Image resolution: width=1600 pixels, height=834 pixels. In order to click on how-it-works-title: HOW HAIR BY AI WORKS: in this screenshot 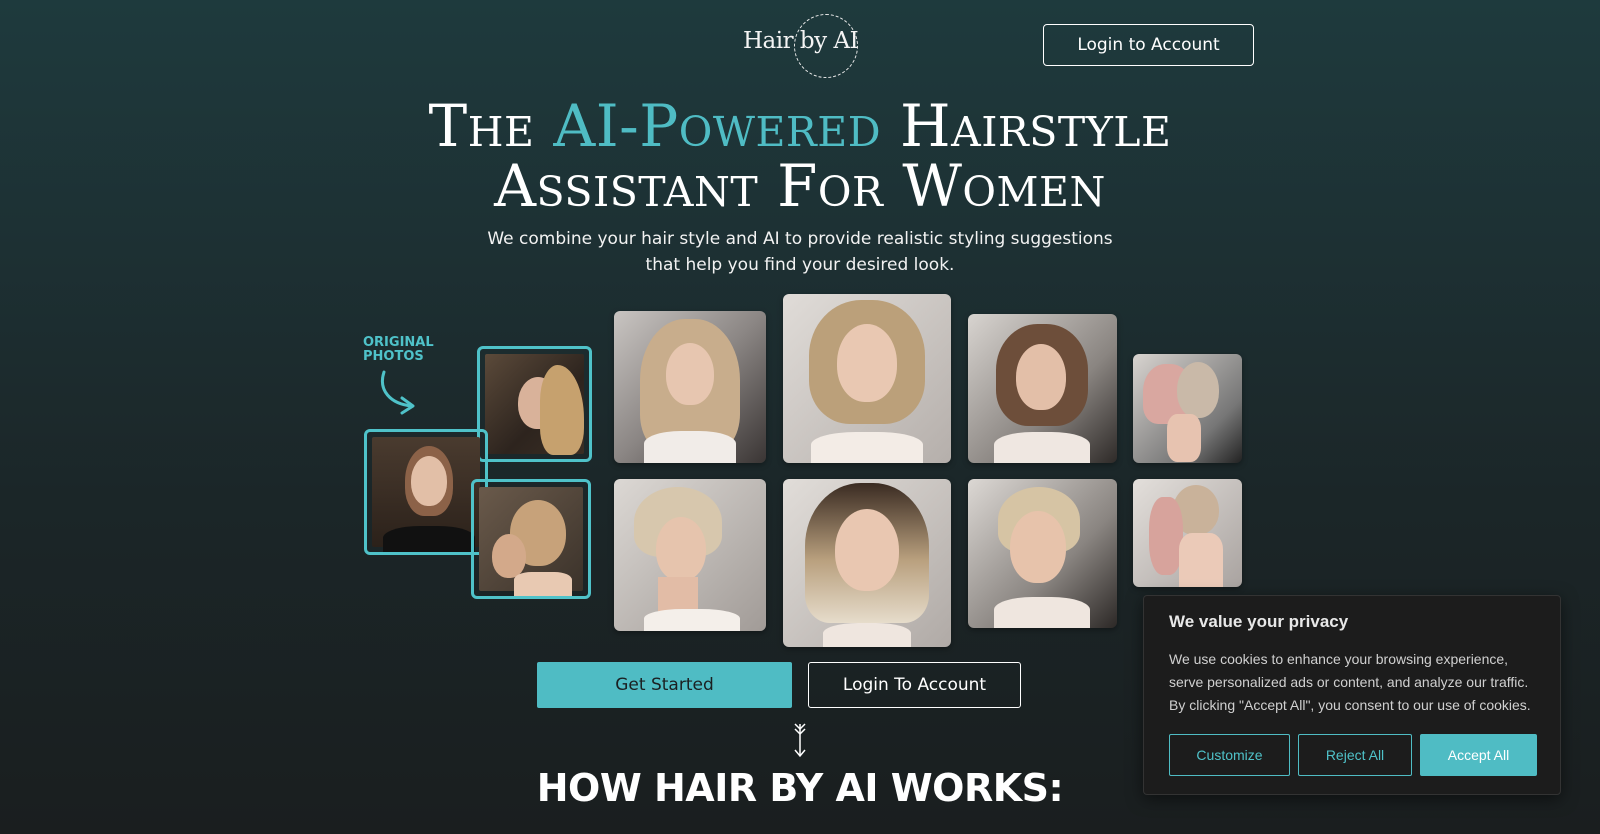, I will do `click(800, 788)`.